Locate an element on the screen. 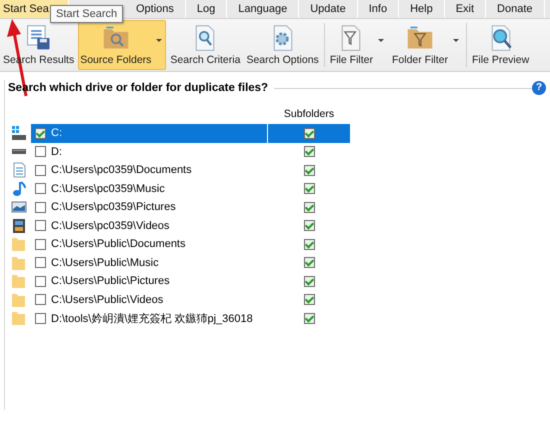 The image size is (550, 441). music-note-icon is located at coordinates (19, 188).